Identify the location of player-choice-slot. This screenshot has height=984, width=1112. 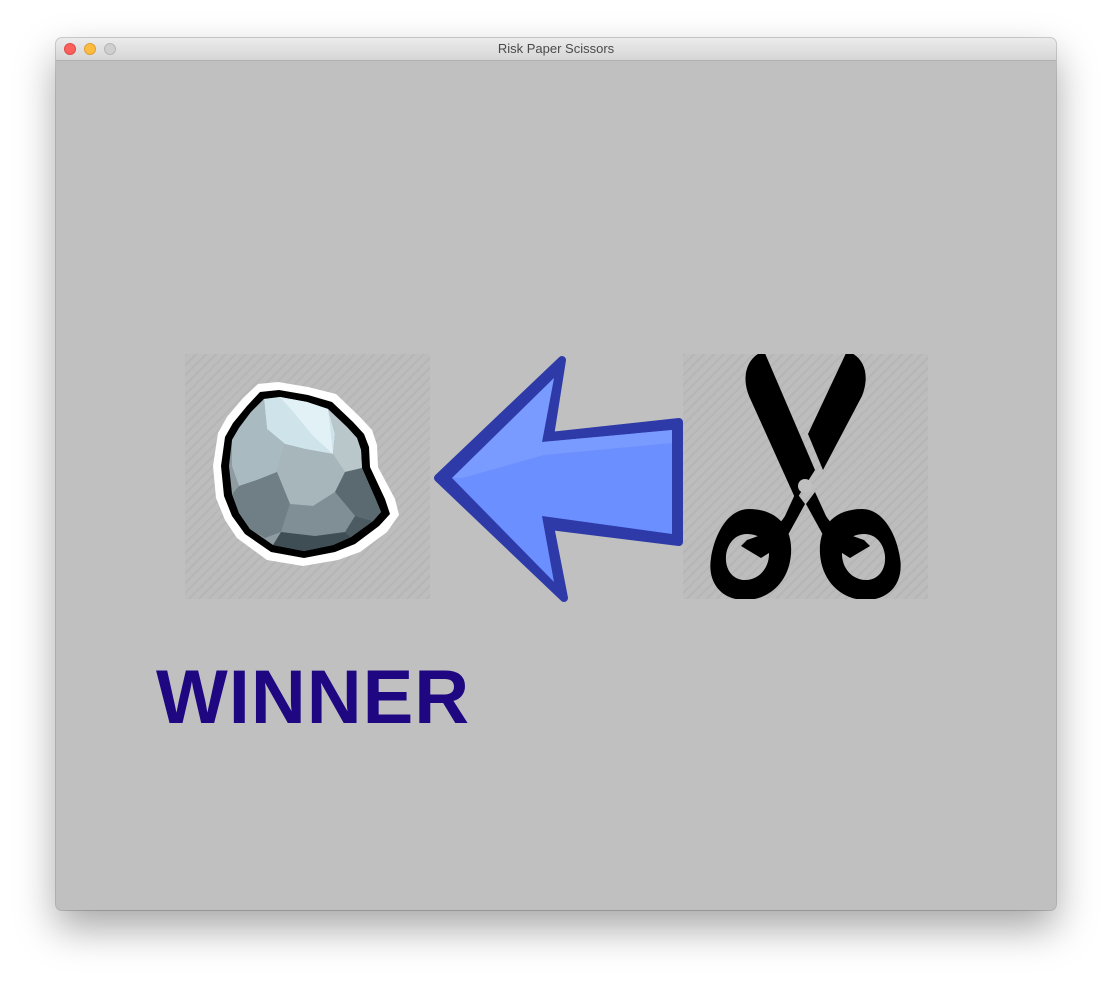
(307, 476).